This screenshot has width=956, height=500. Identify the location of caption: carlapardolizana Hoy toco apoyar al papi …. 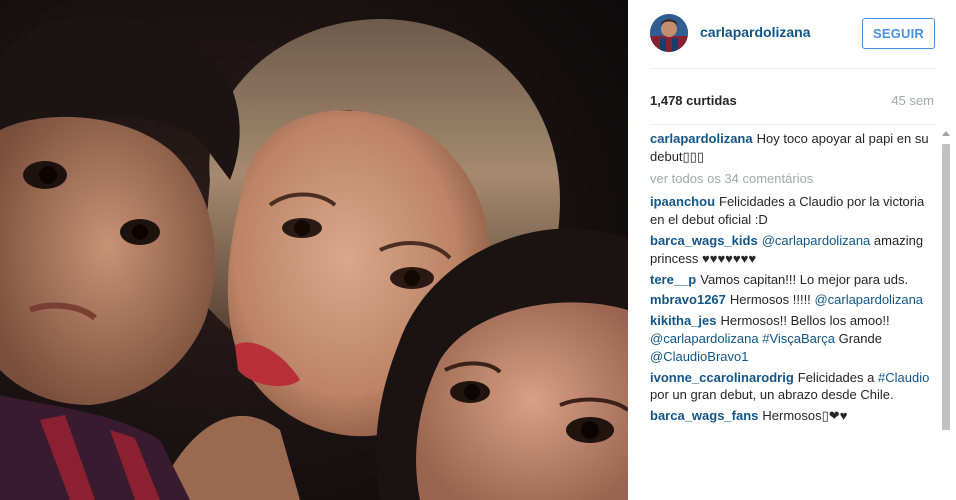
(791, 148).